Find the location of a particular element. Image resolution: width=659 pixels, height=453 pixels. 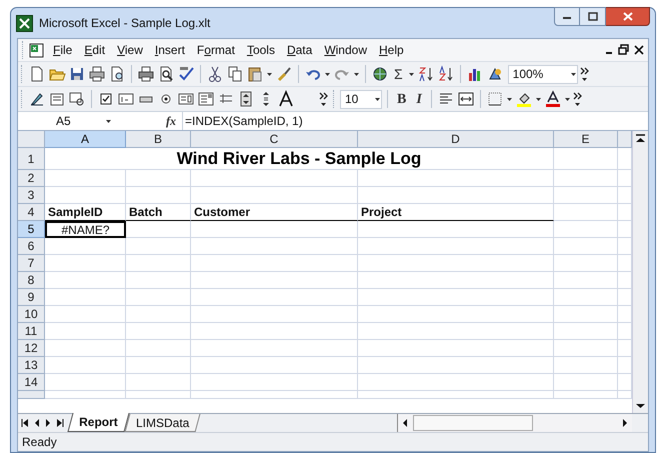

column-header: B is located at coordinates (158, 139).